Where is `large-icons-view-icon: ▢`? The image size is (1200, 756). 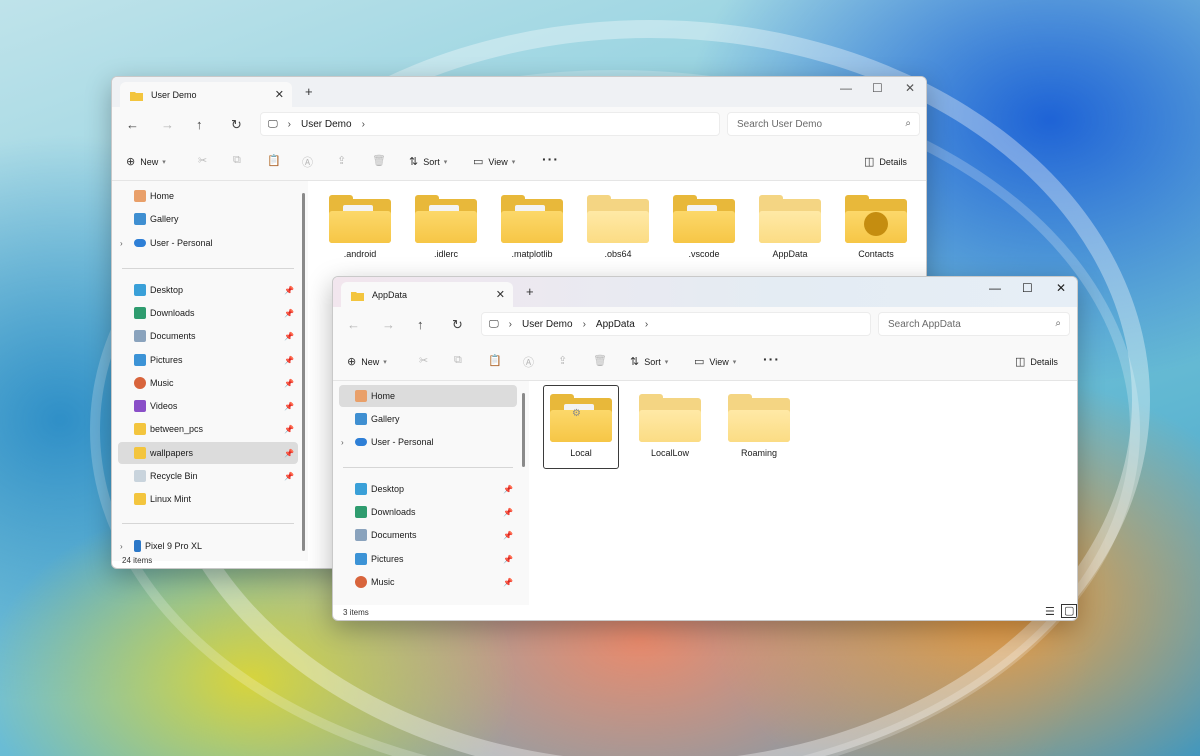
large-icons-view-icon: ▢ is located at coordinates (1069, 611).